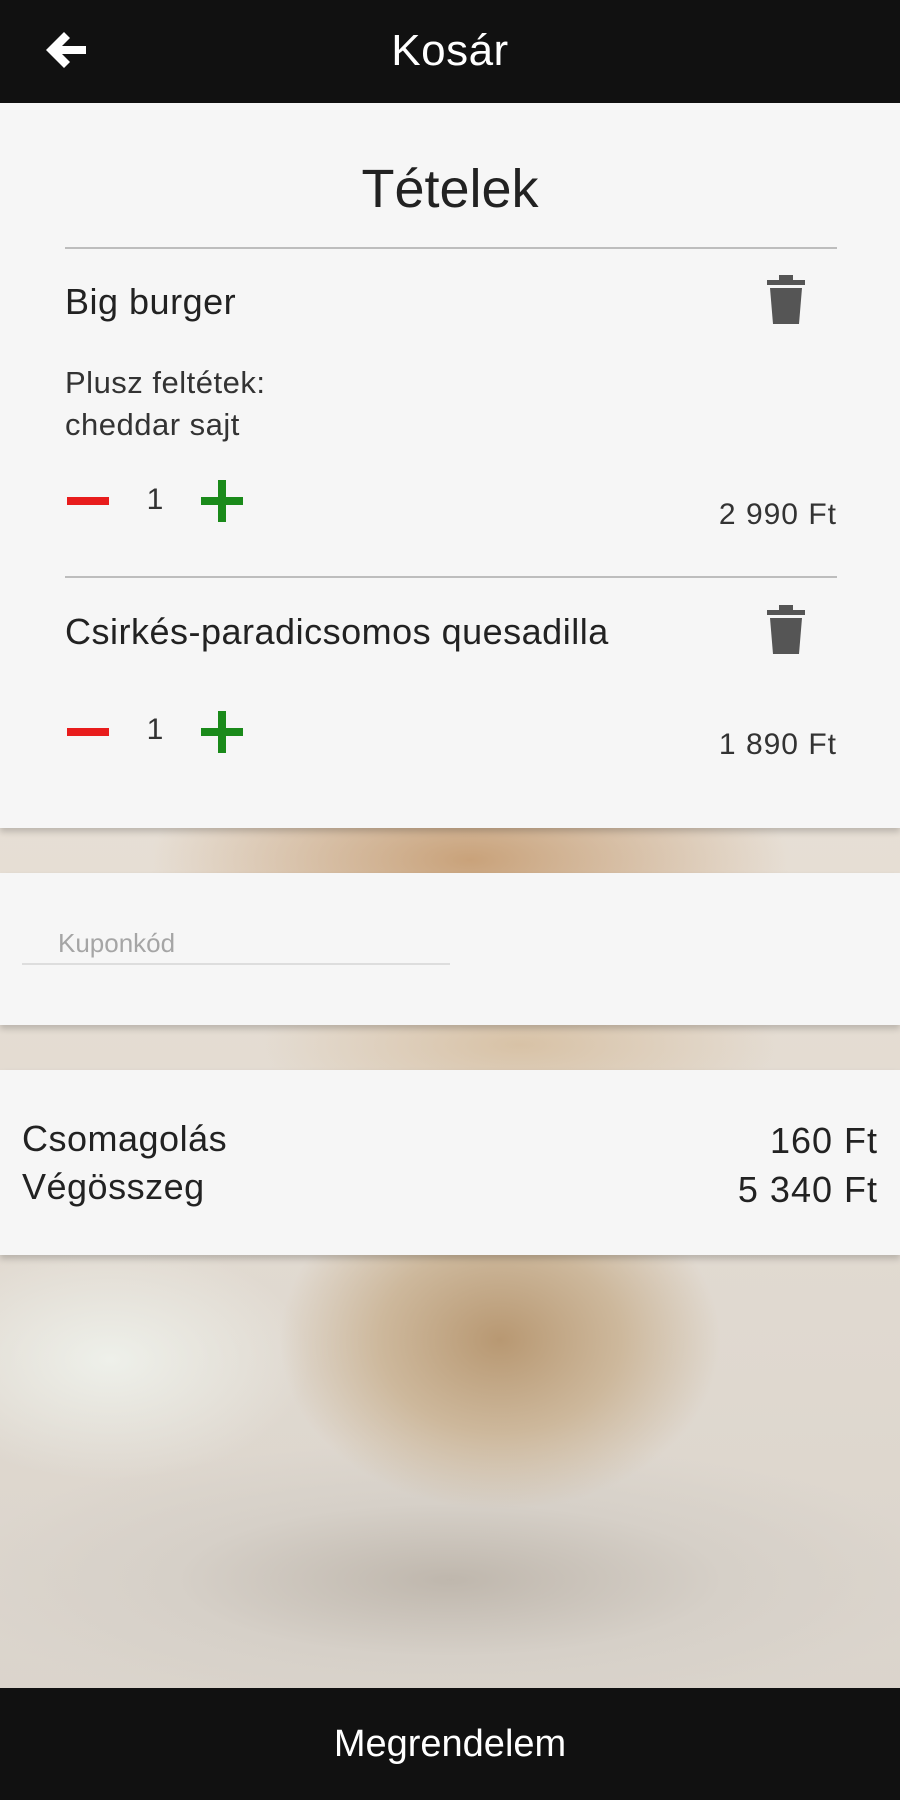 The height and width of the screenshot is (1800, 900). What do you see at coordinates (777, 514) in the screenshot?
I see `item-price: 2 990 Ft` at bounding box center [777, 514].